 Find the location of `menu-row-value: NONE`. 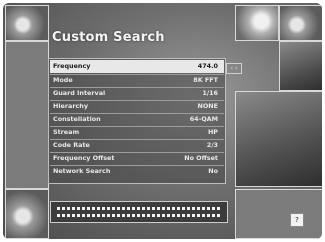

menu-row-value: NONE is located at coordinates (208, 106).